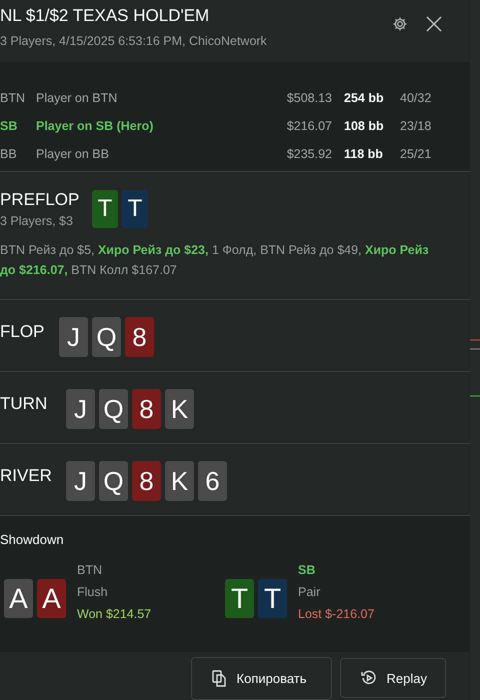 This screenshot has height=700, width=480. I want to click on player-name: Player on BTN, so click(77, 98).